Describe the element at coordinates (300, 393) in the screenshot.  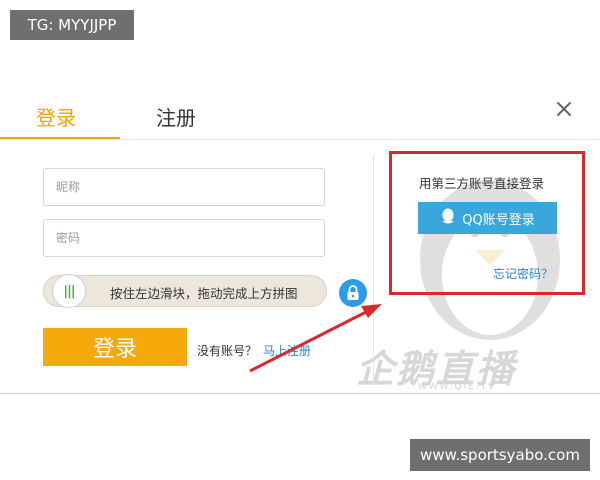
I see `bottom-border` at that location.